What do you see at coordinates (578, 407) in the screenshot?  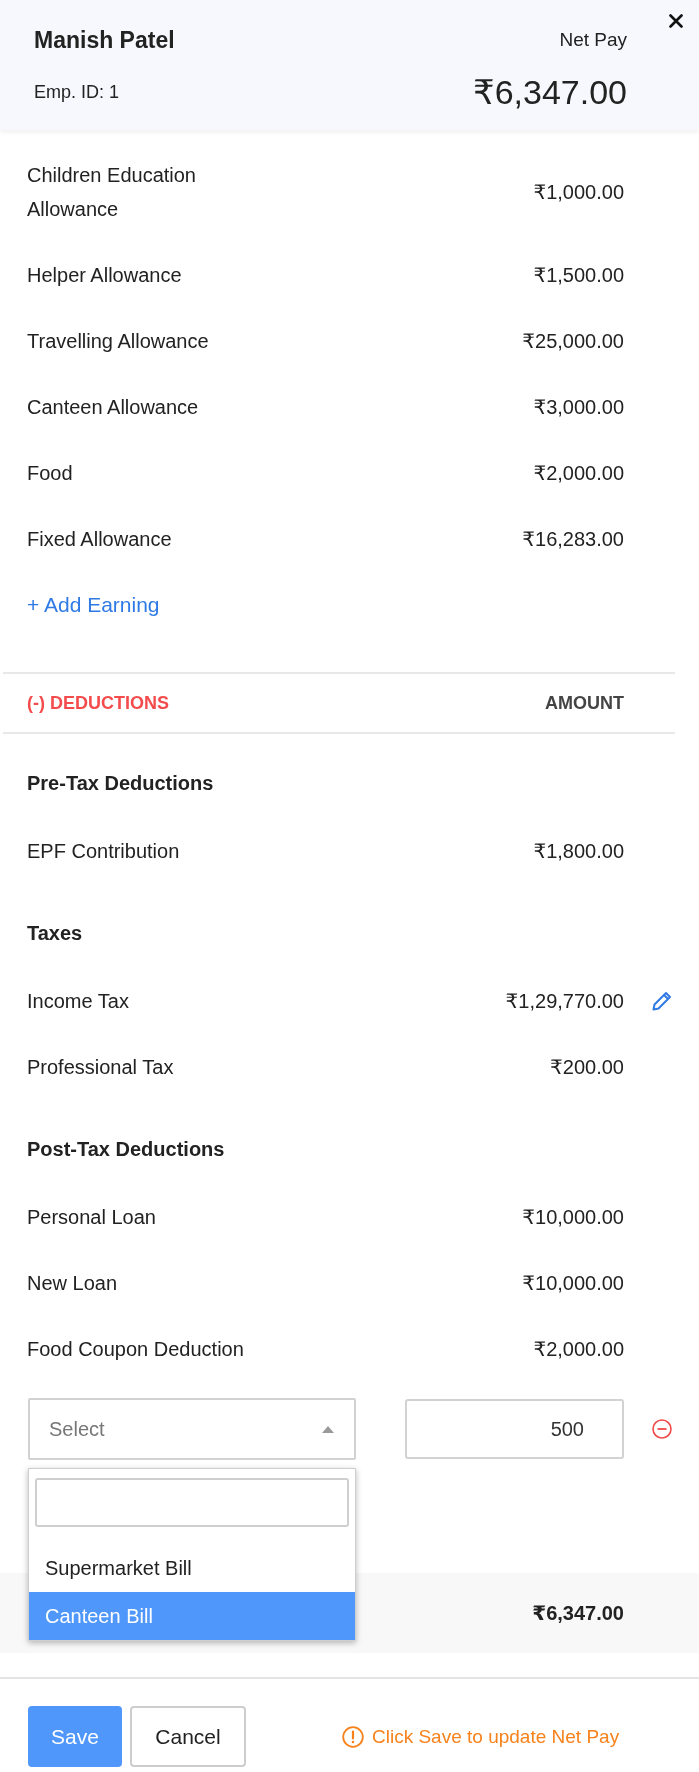 I see `earning-amount: ₹3,000.00` at bounding box center [578, 407].